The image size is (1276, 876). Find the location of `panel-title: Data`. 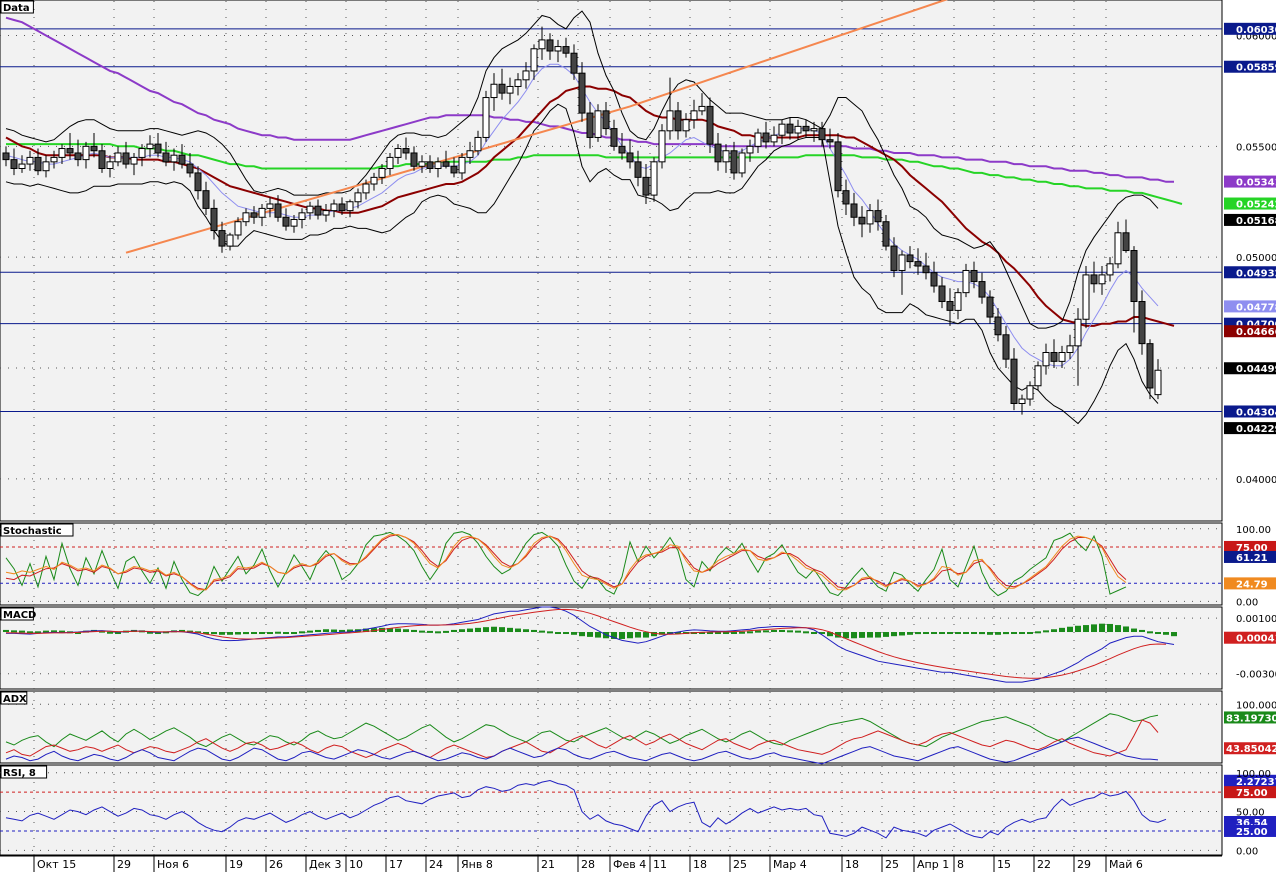

panel-title: Data is located at coordinates (16, 8).